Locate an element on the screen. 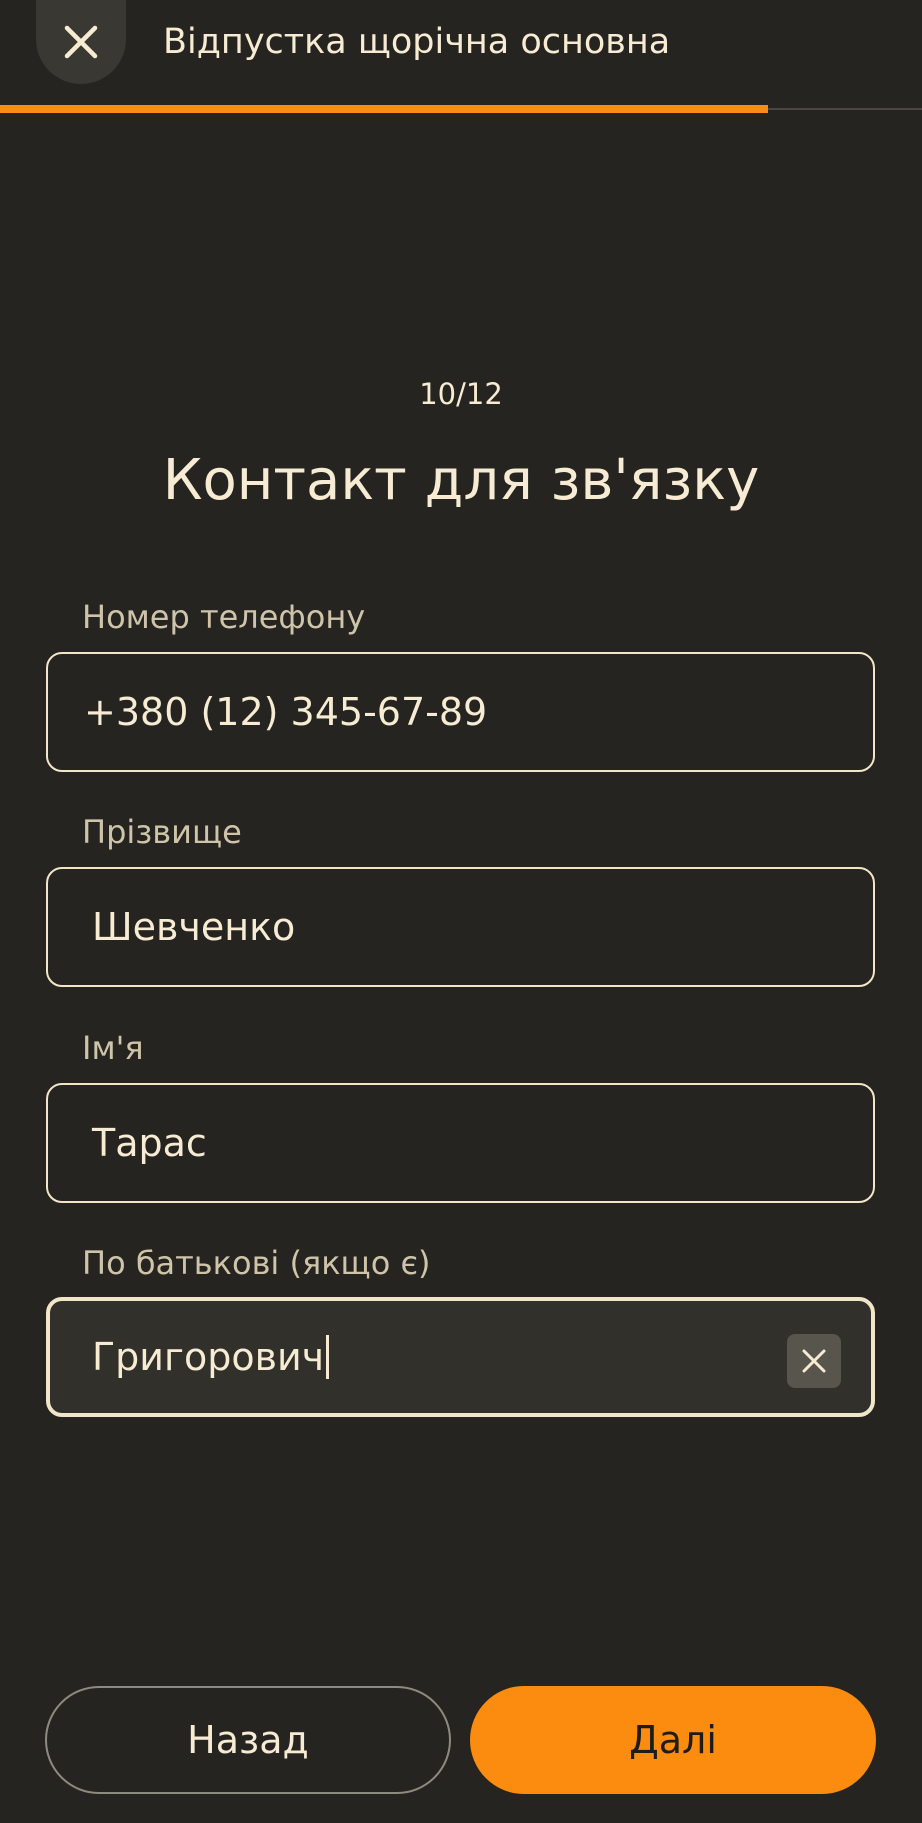 The width and height of the screenshot is (922, 1823). back-button: Назад is located at coordinates (248, 1740).